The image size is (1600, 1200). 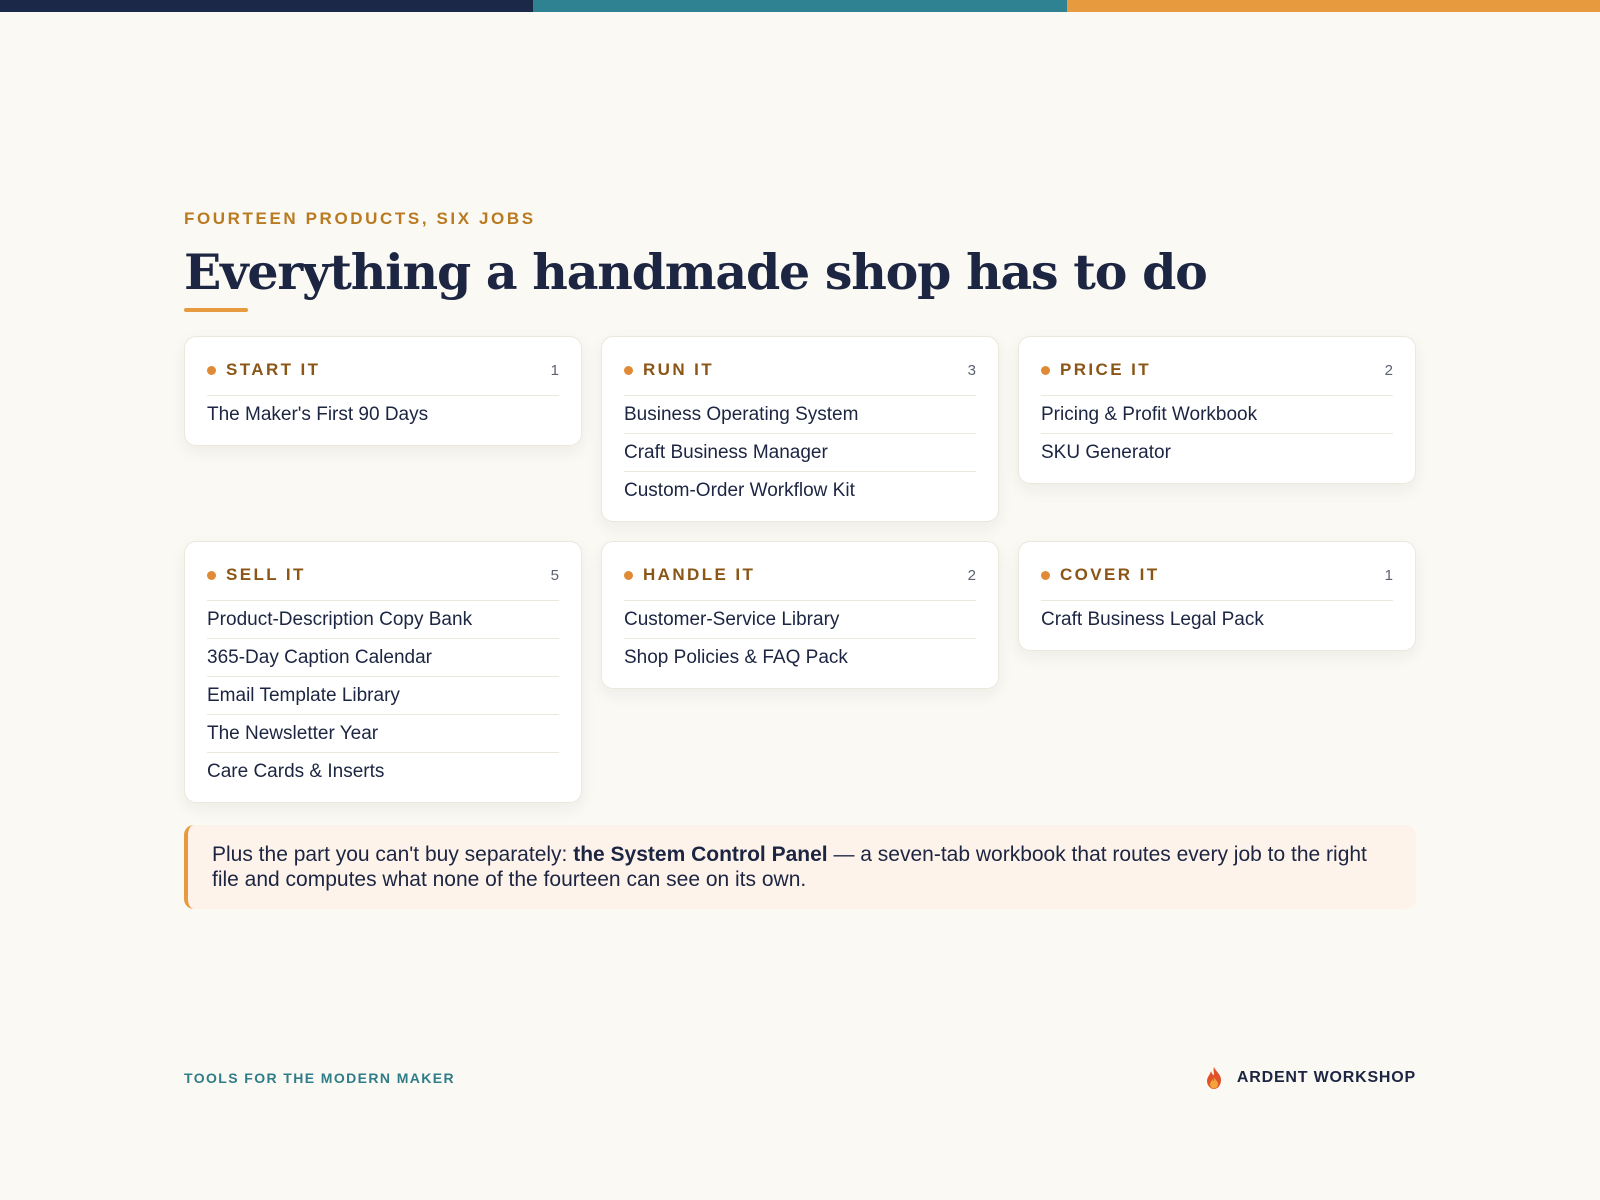 I want to click on card-title: PRICE IT, so click(x=1105, y=369).